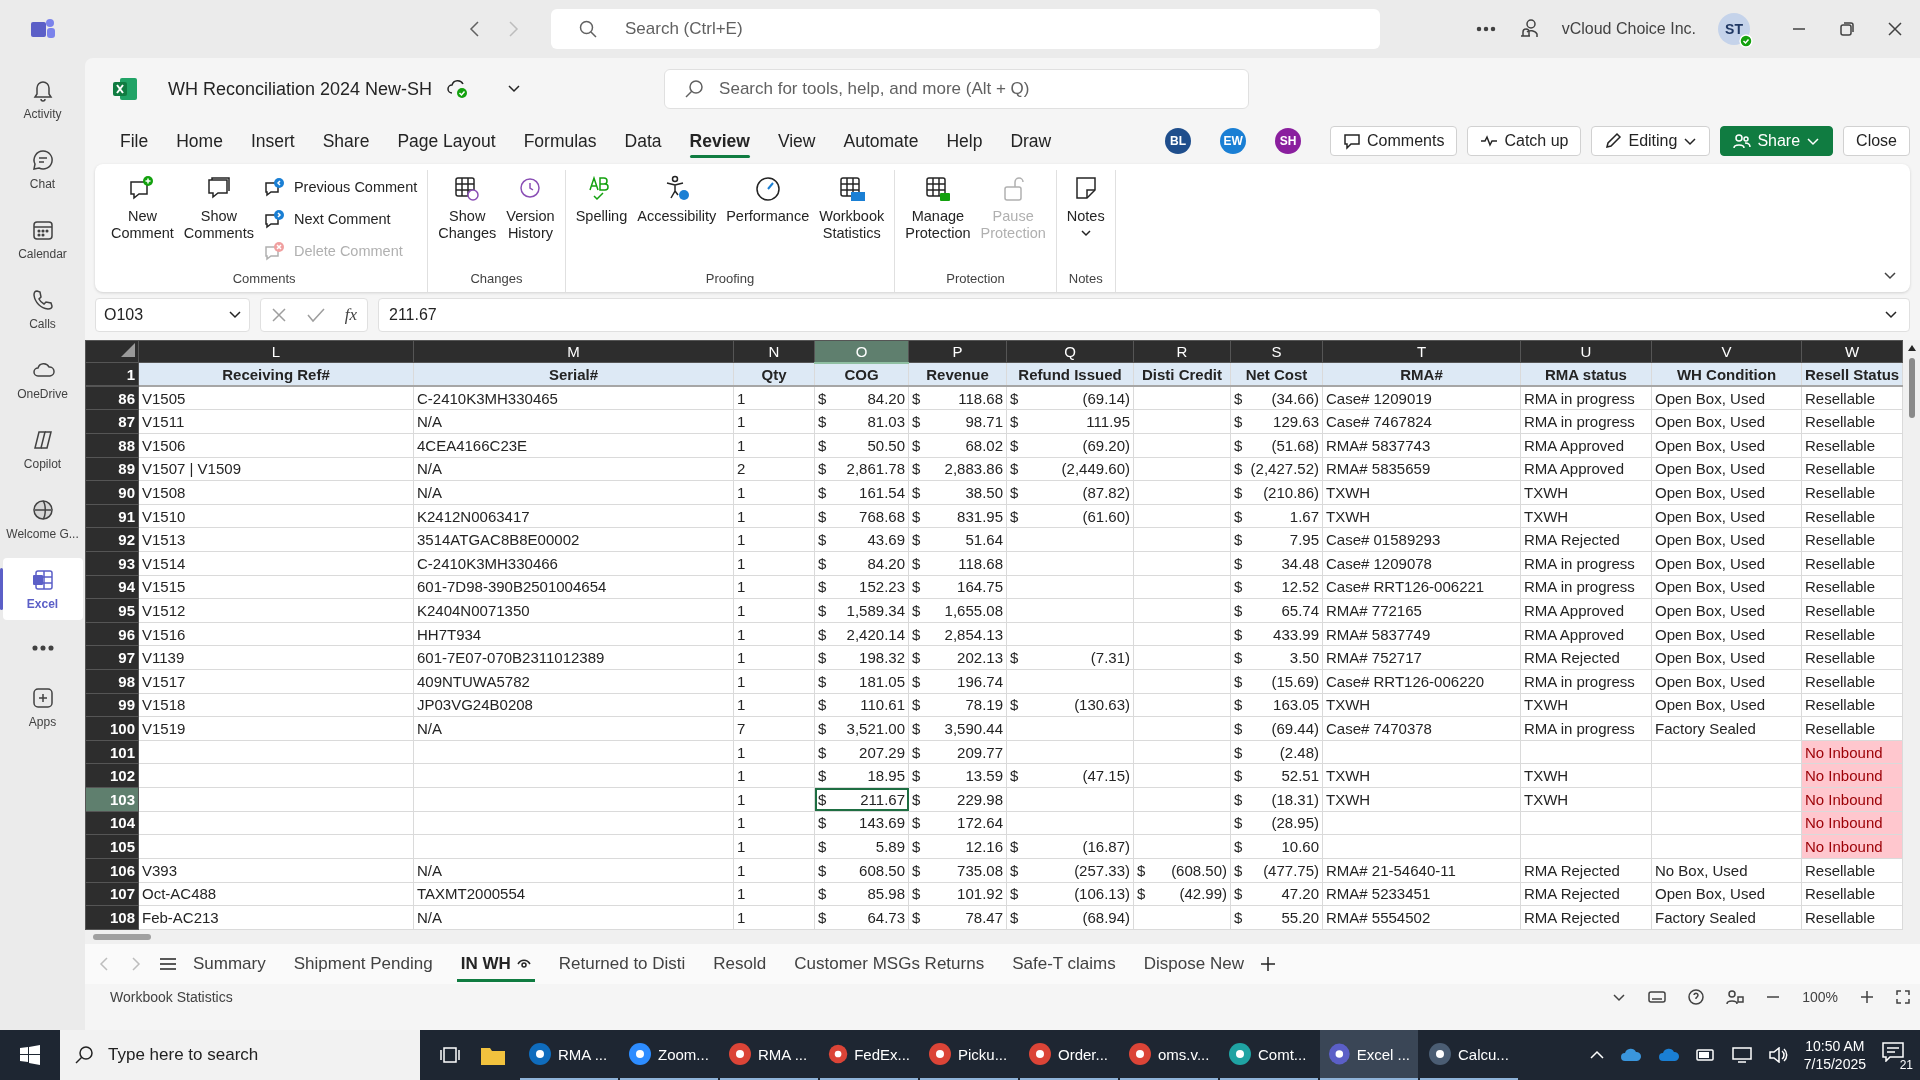  I want to click on ribbon-button: Show Comments, so click(218, 220).